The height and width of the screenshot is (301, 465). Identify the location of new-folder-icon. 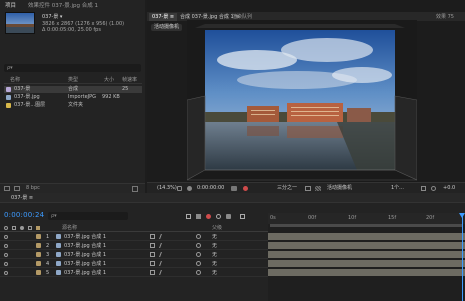
(17, 188).